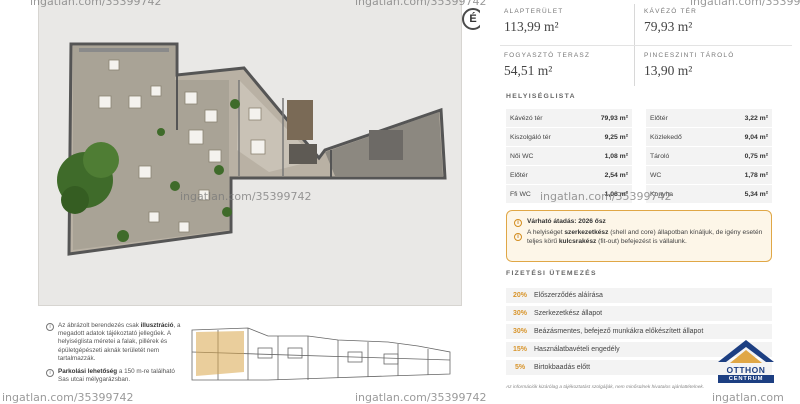 This screenshot has width=800, height=404. What do you see at coordinates (671, 21) in the screenshot?
I see `stat-cafe-area: KÁVÉZÓ TÉR 79,93 m²` at bounding box center [671, 21].